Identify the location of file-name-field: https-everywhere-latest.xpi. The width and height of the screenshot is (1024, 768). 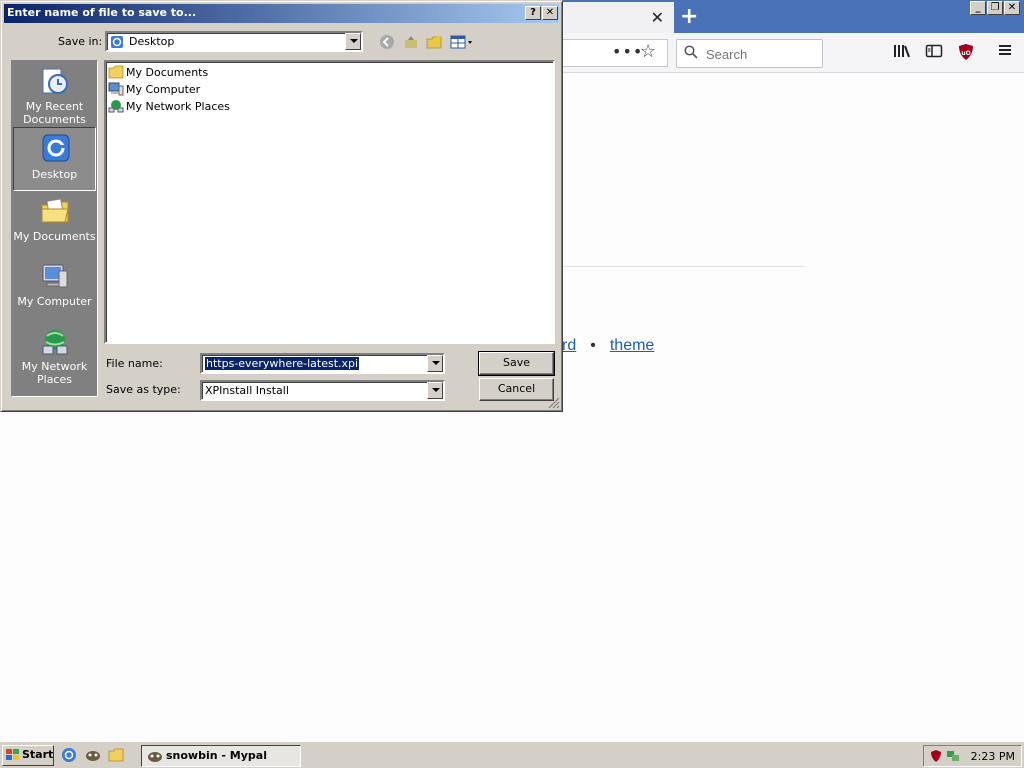
(322, 363).